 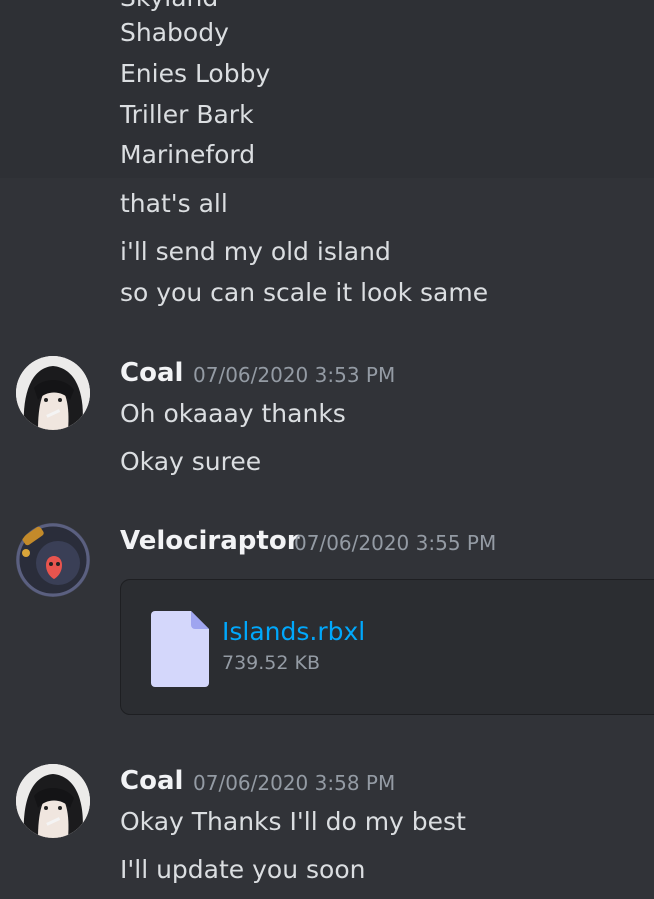 What do you see at coordinates (169, 6) in the screenshot?
I see `clipped-message-line: Skyland` at bounding box center [169, 6].